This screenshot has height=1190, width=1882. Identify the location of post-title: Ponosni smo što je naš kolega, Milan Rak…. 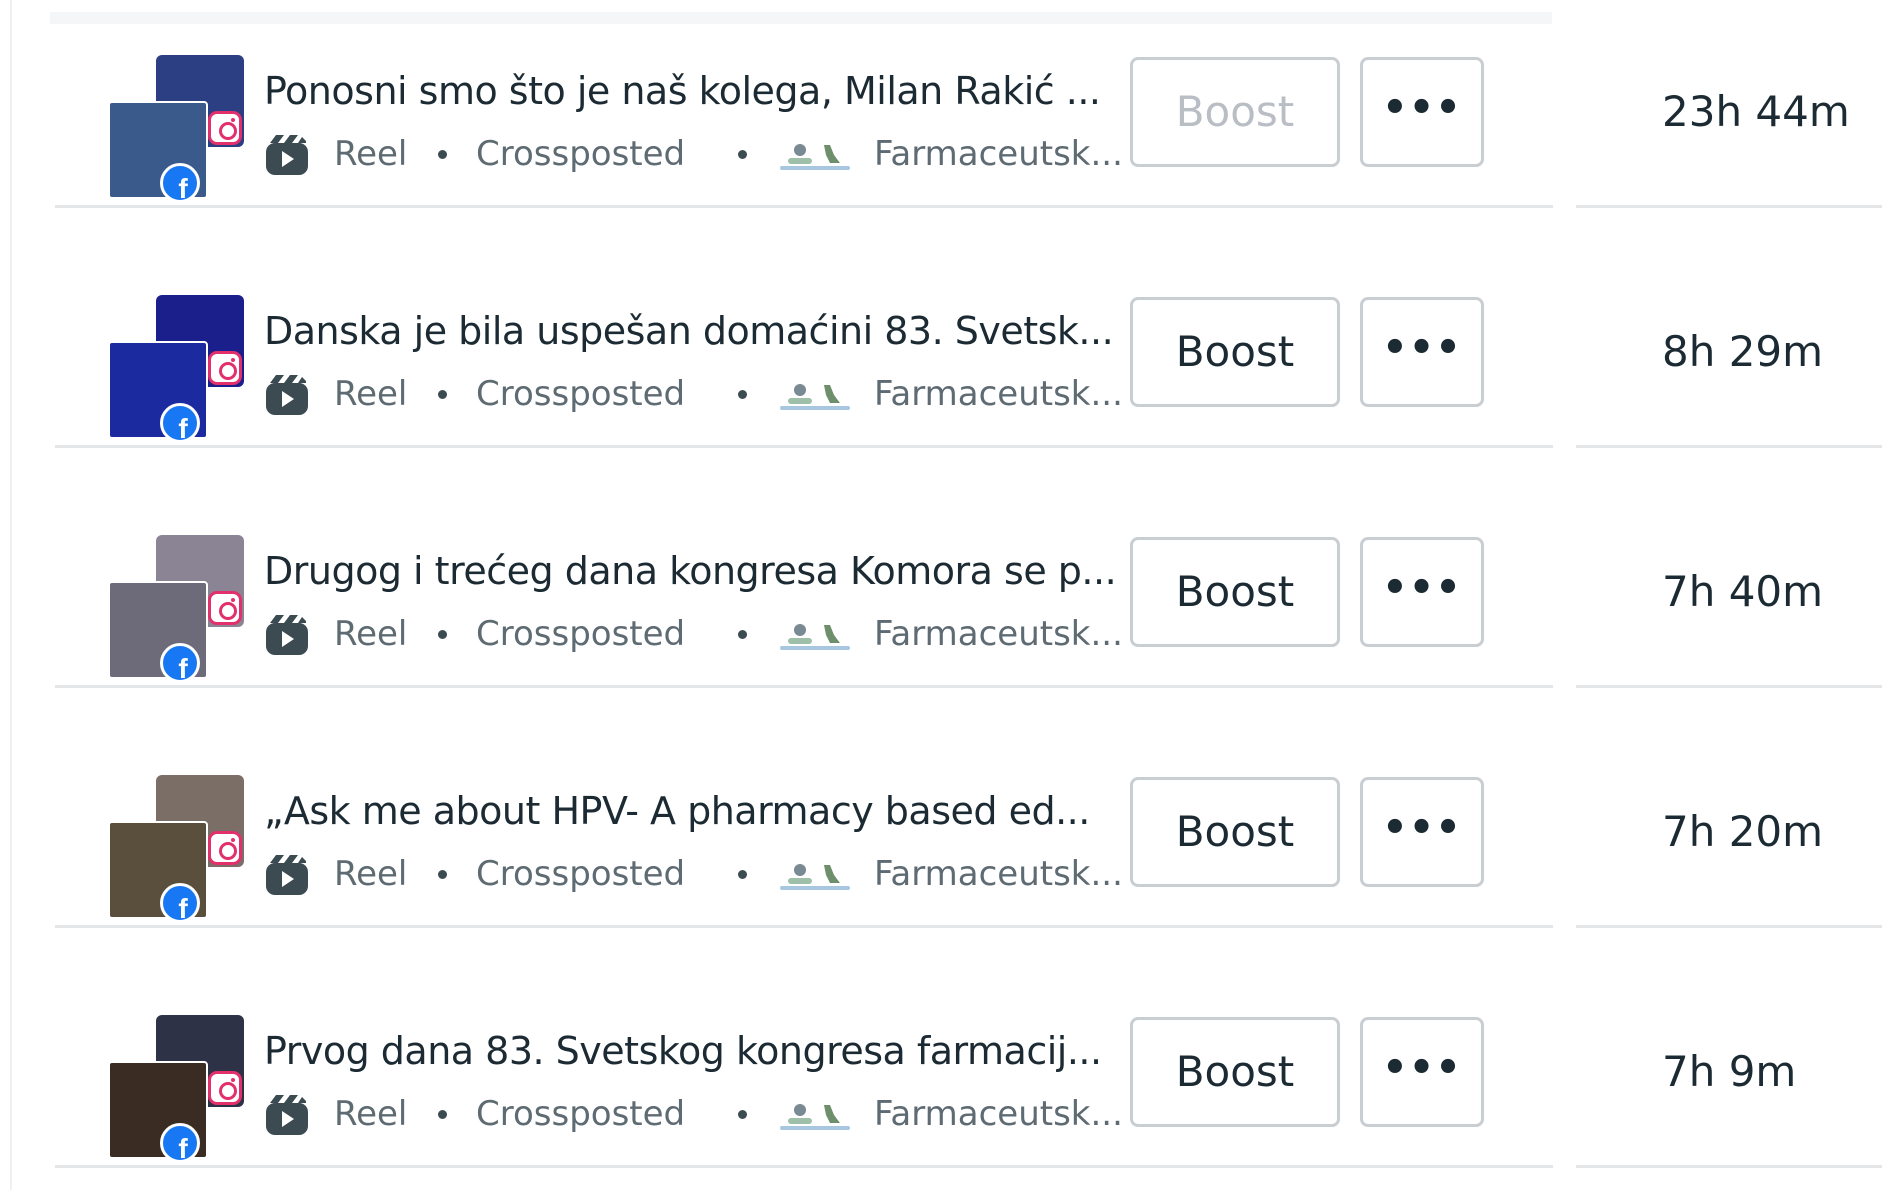
(694, 91).